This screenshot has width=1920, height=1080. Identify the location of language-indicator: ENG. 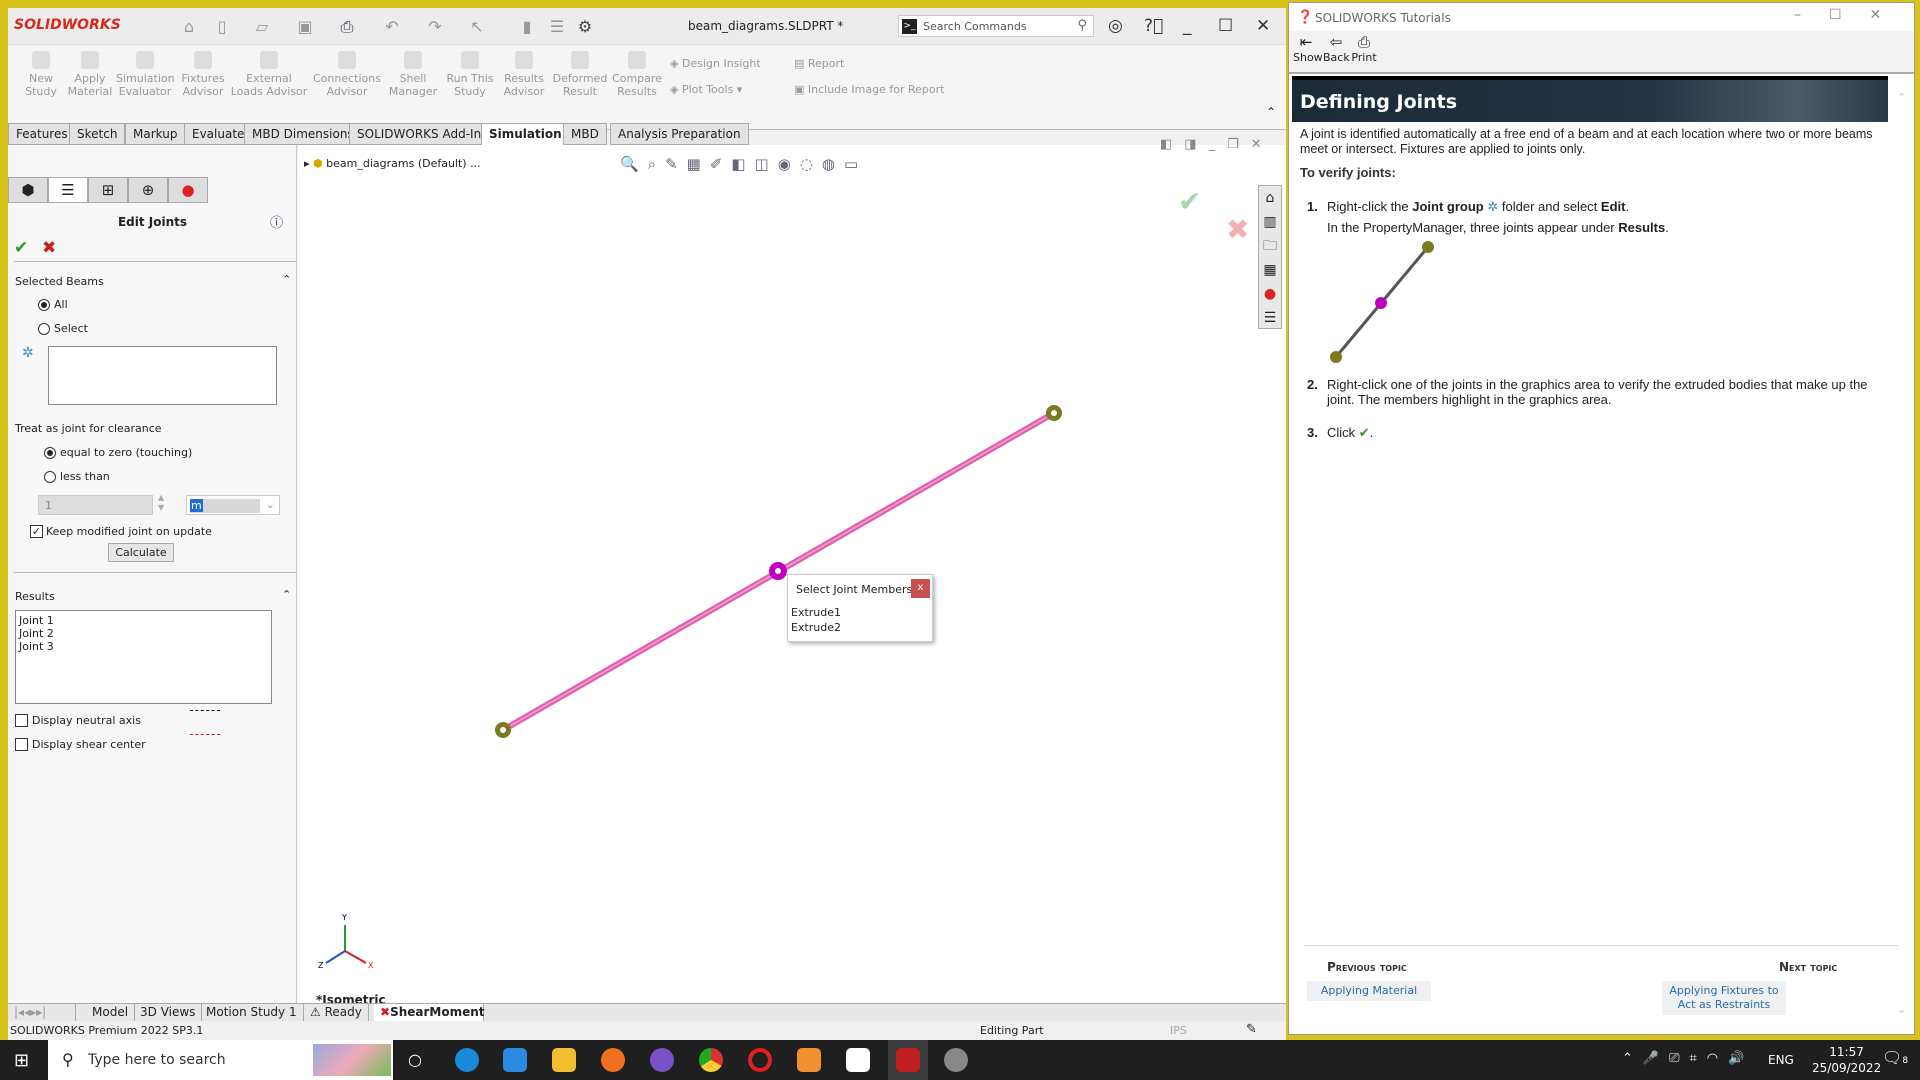
(1781, 1060).